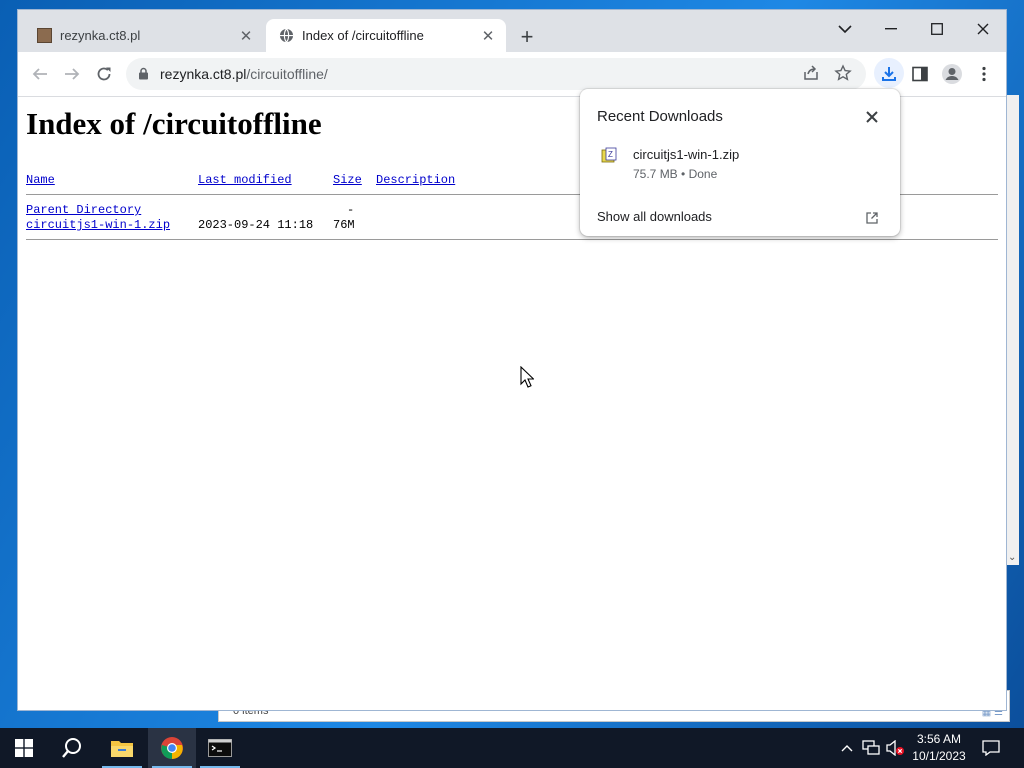 The height and width of the screenshot is (768, 1024). Describe the element at coordinates (939, 748) in the screenshot. I see `clock: 3:56 AM 10/1/2023` at that location.